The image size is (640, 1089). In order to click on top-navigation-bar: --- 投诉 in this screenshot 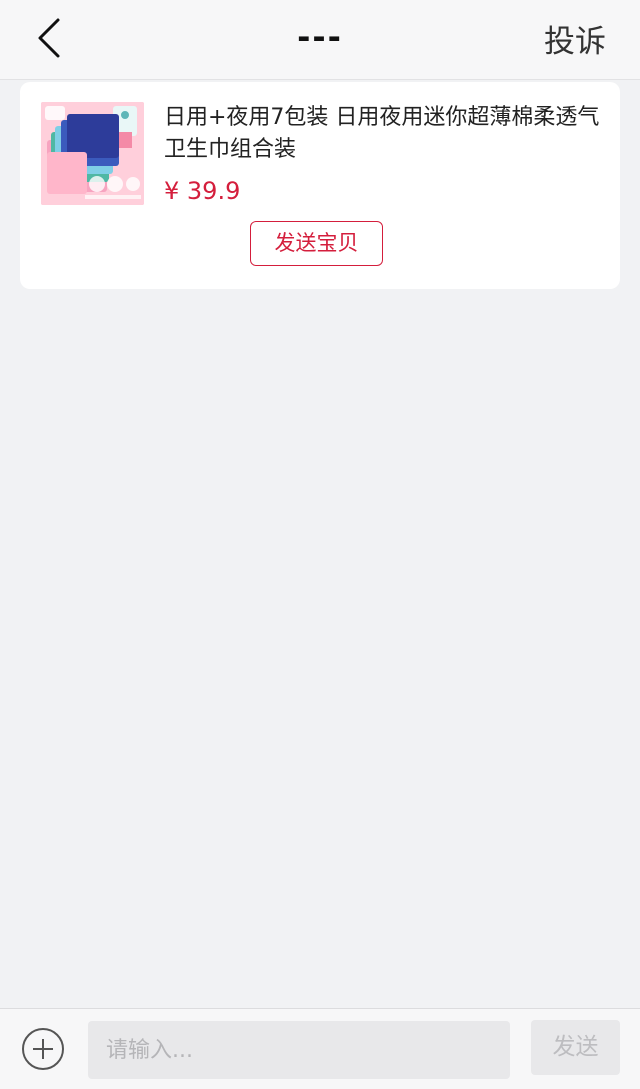, I will do `click(320, 40)`.